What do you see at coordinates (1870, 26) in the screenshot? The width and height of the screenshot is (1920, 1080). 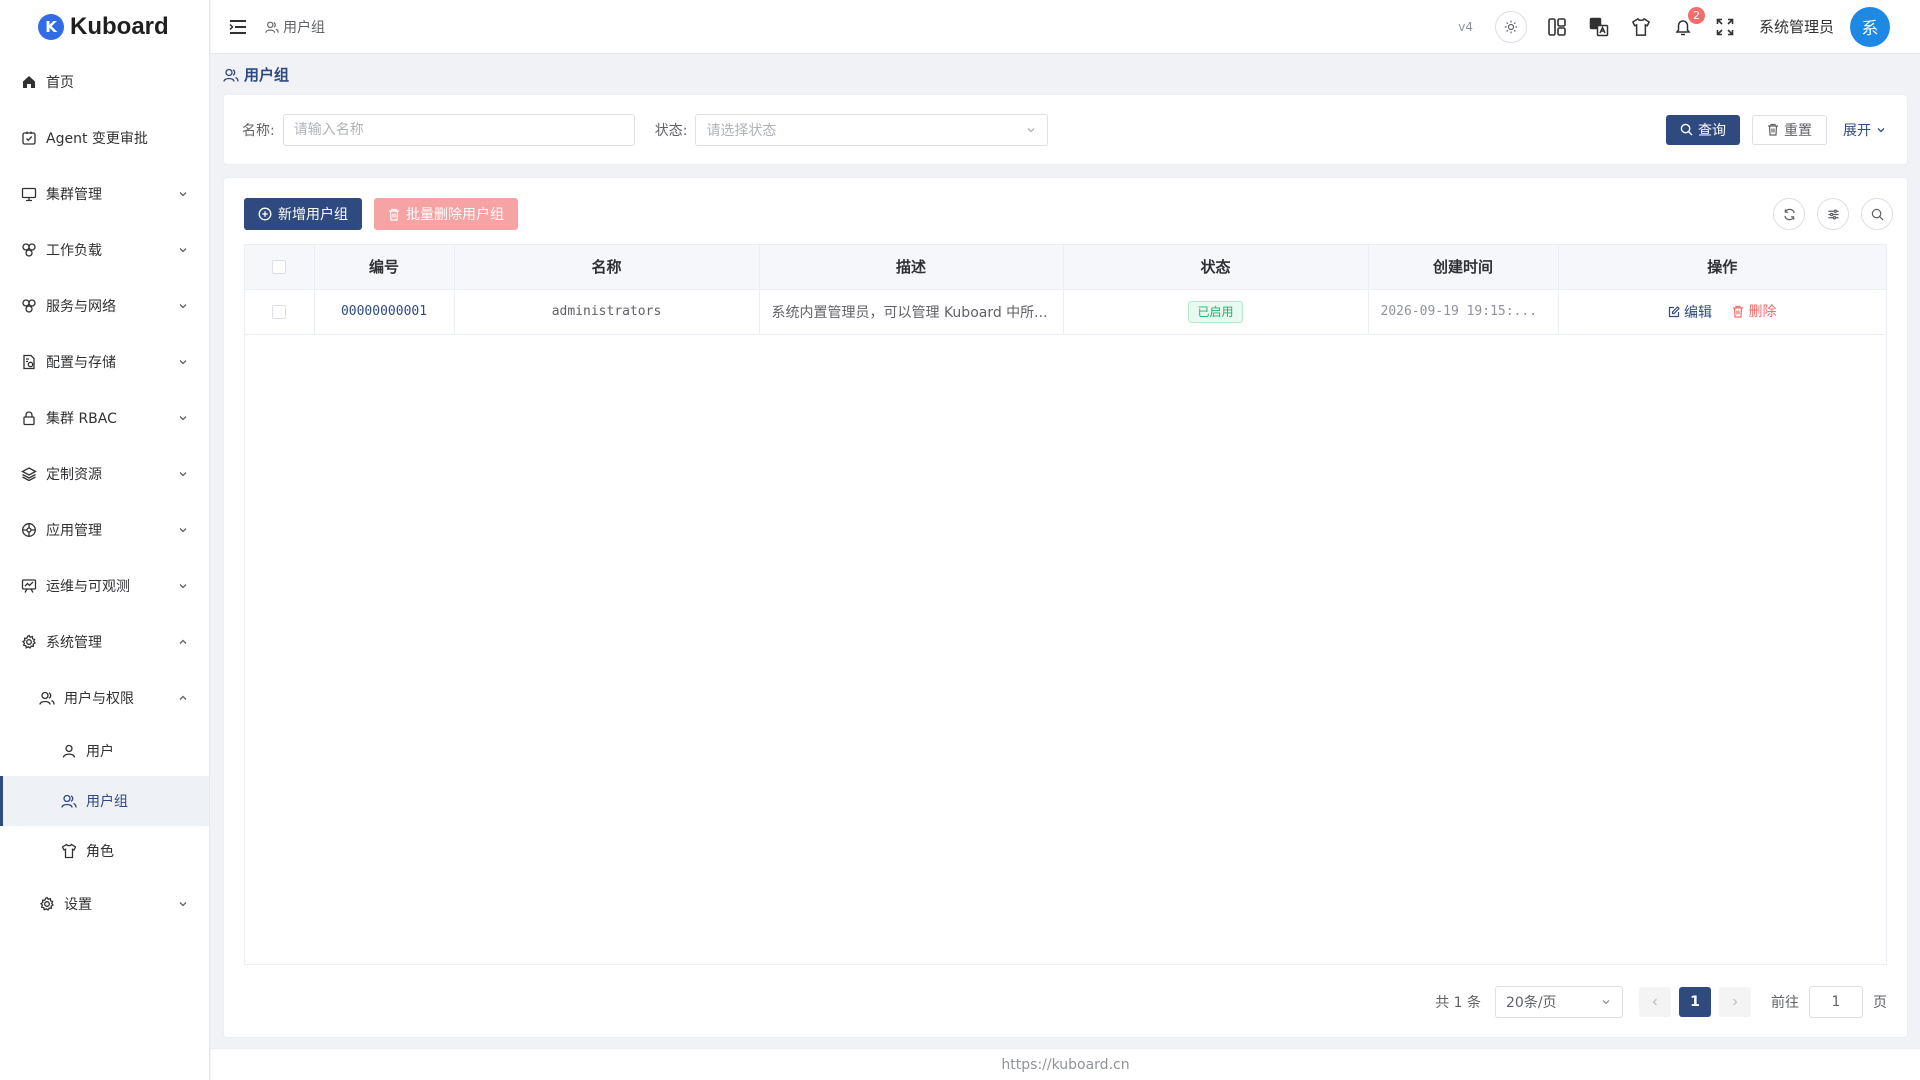 I see `avatar: 系` at bounding box center [1870, 26].